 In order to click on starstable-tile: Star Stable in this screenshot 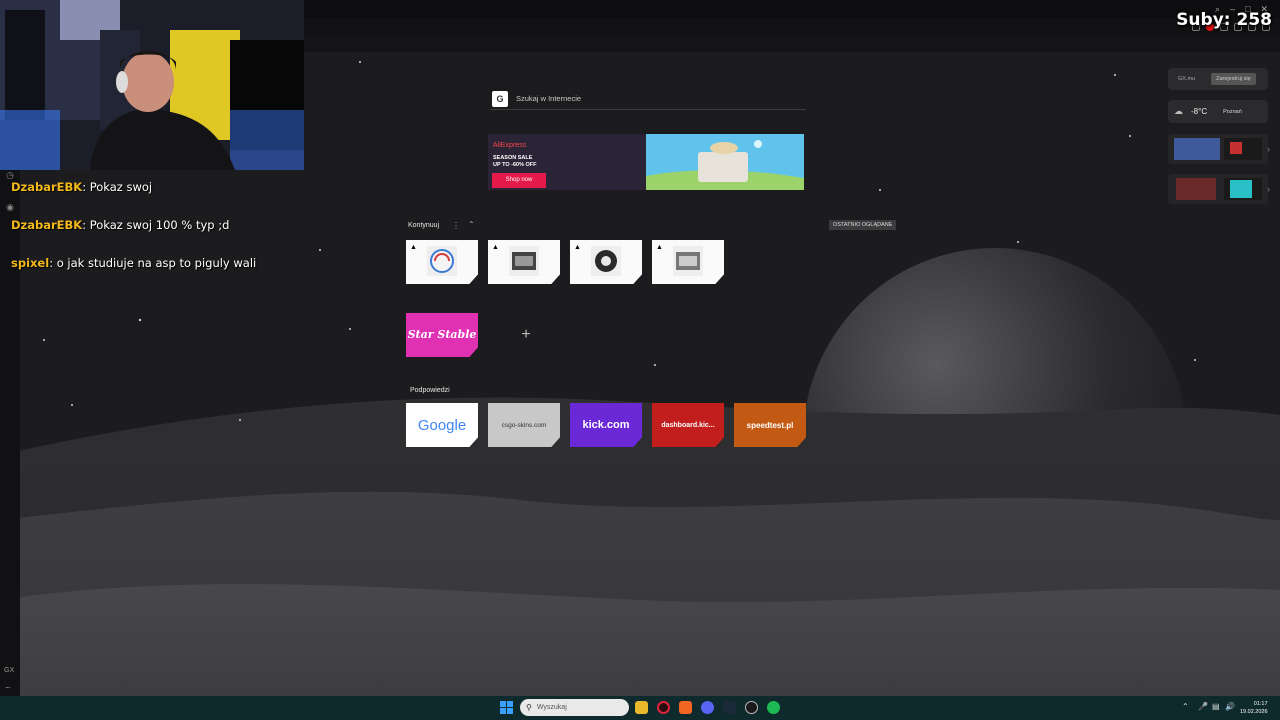, I will do `click(442, 335)`.